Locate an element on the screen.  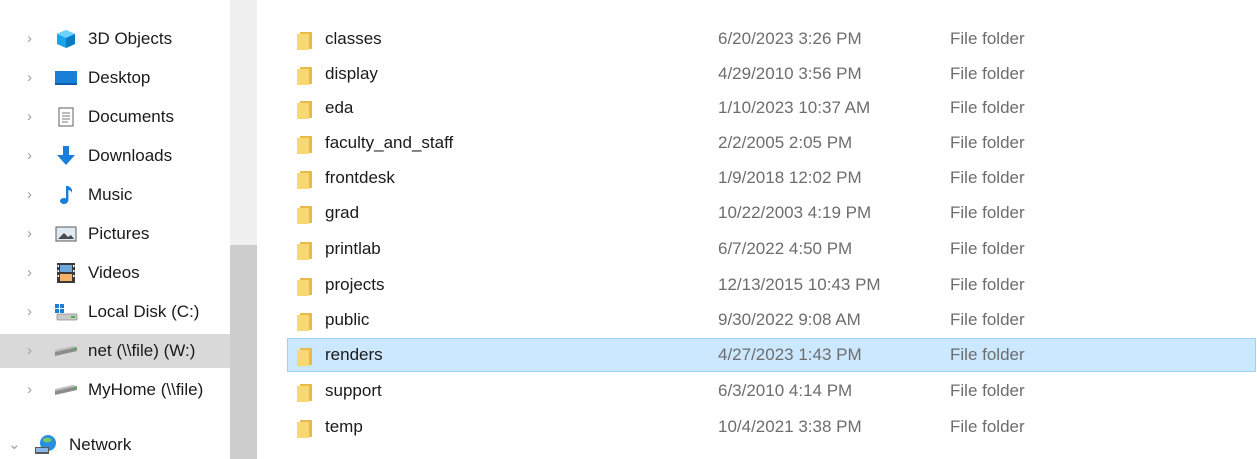
nav-item-desktop: › Desktop is located at coordinates (115, 78).